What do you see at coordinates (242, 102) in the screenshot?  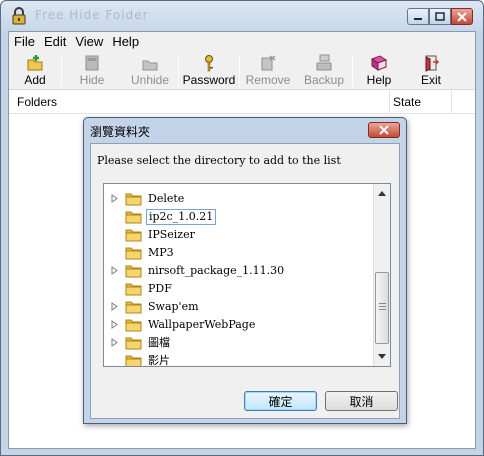 I see `folder-list-header: Folders State` at bounding box center [242, 102].